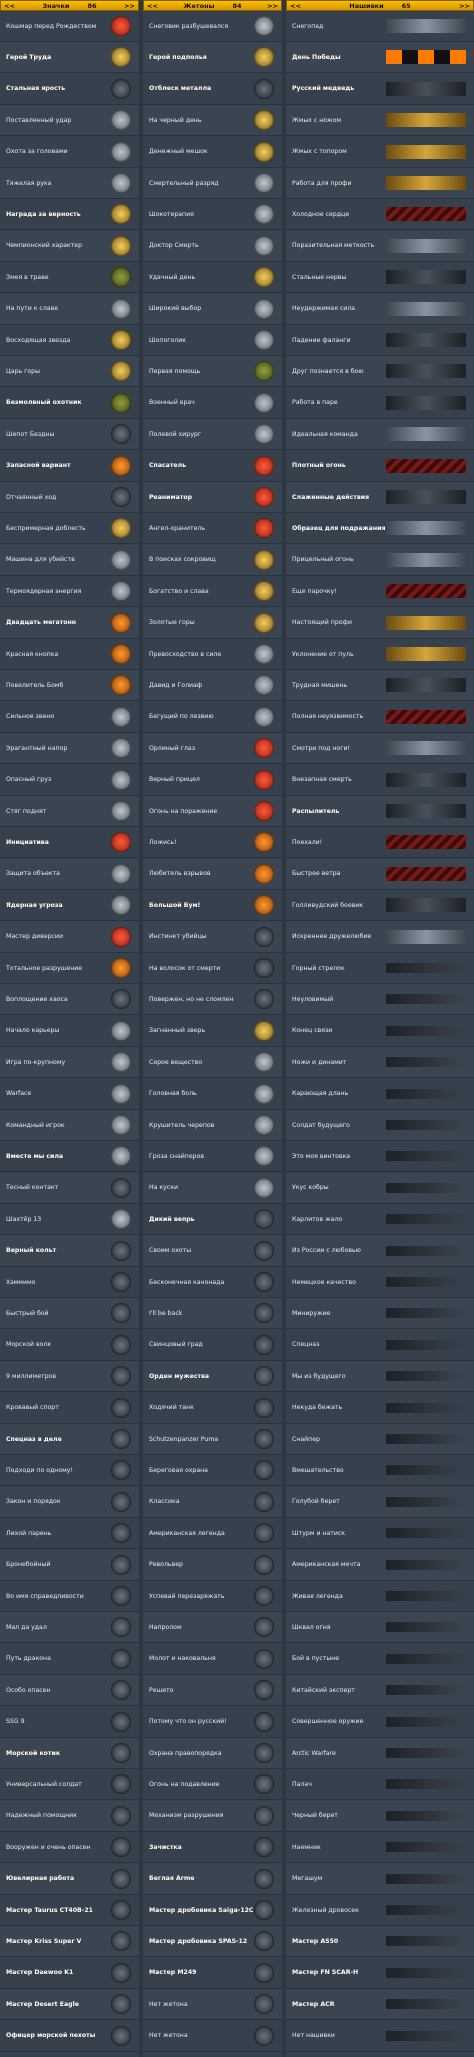 Image resolution: width=474 pixels, height=2057 pixels. I want to click on list-item: Мастер Taurus CT40B-21, so click(69, 1910).